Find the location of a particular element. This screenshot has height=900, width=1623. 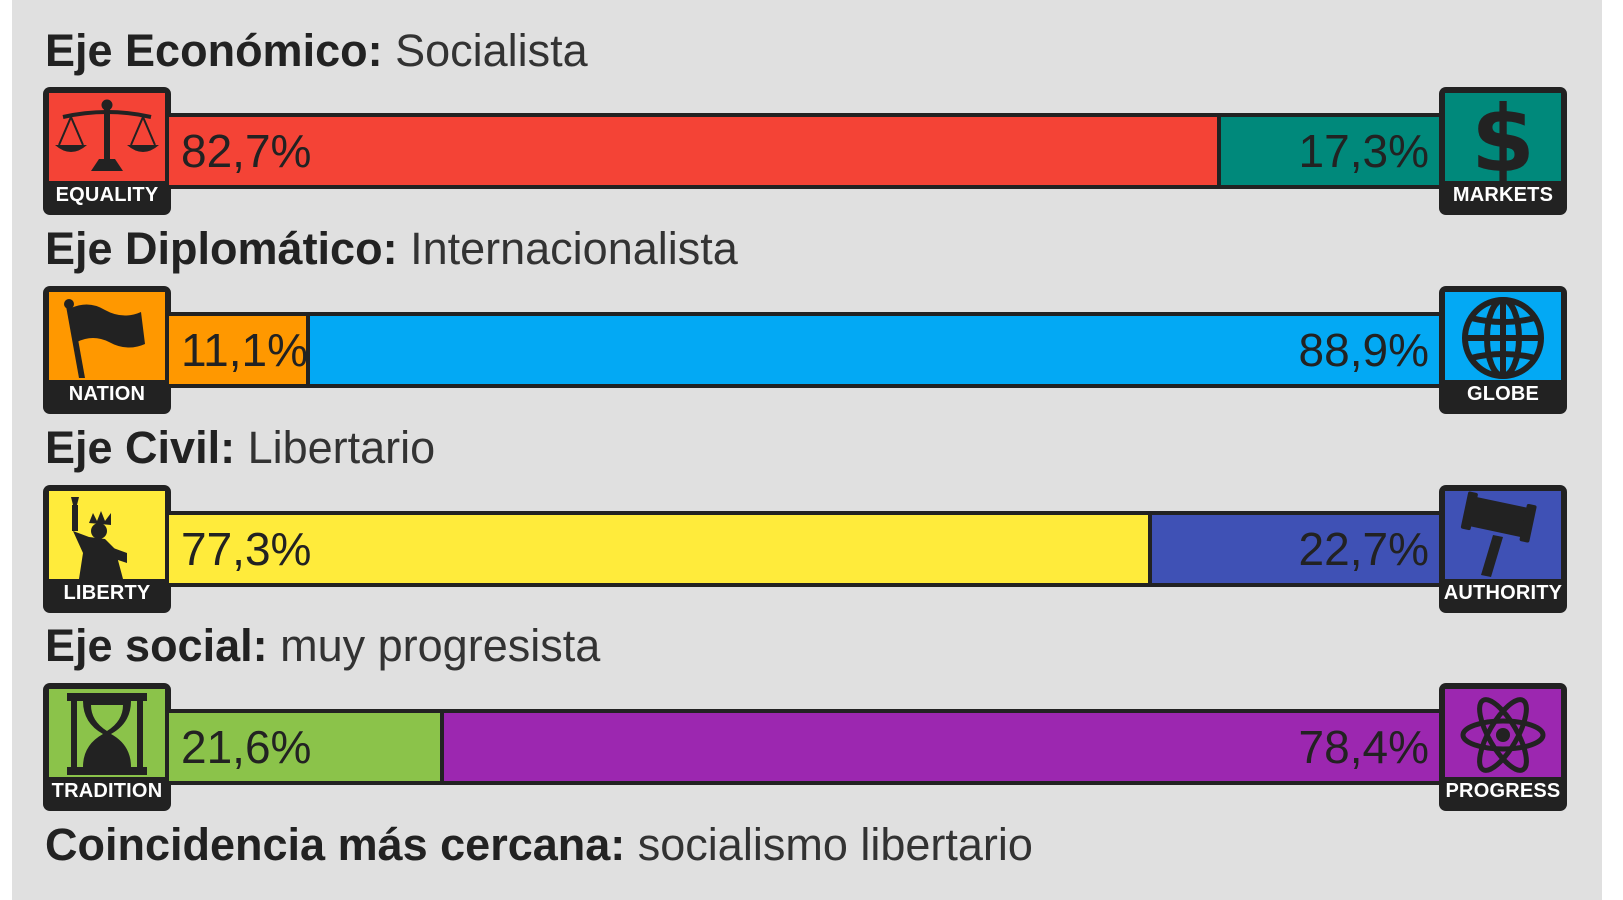

economic-axis-title: Eje Económico: Socialista is located at coordinates (316, 51).